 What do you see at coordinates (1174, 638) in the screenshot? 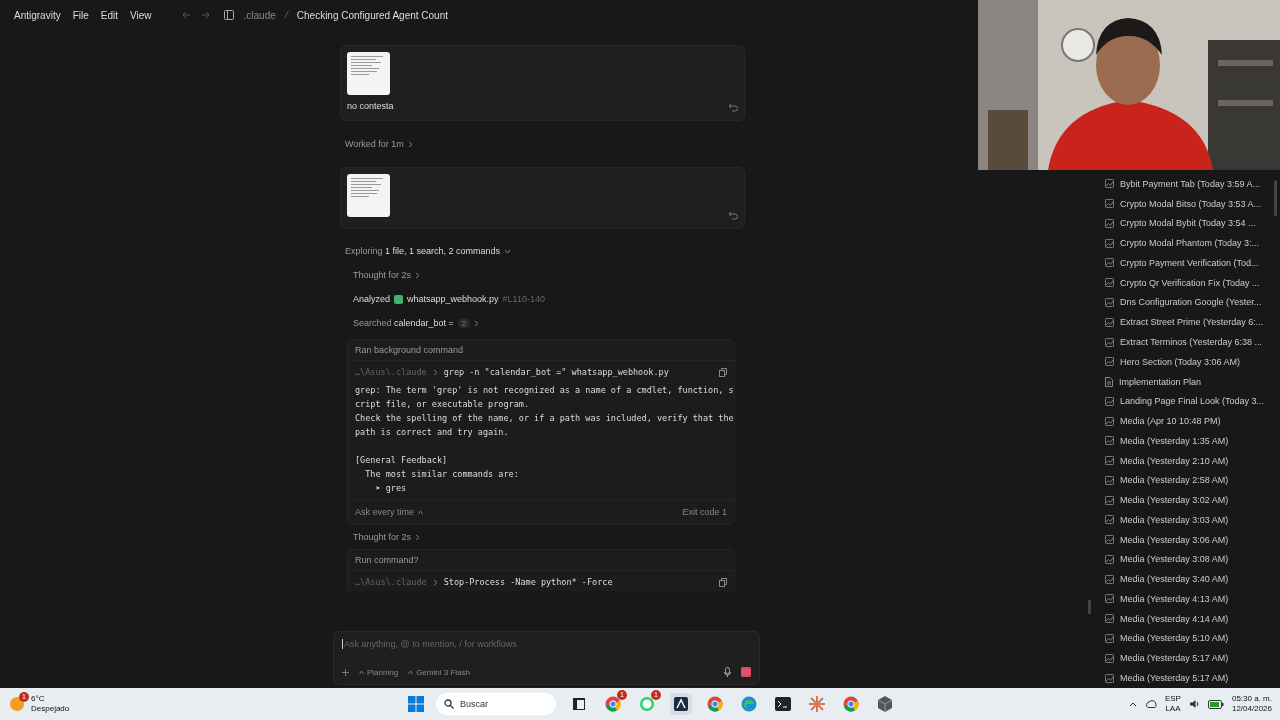
I see `artifact-item: Media (Yesterday 5:10 AM)` at bounding box center [1174, 638].